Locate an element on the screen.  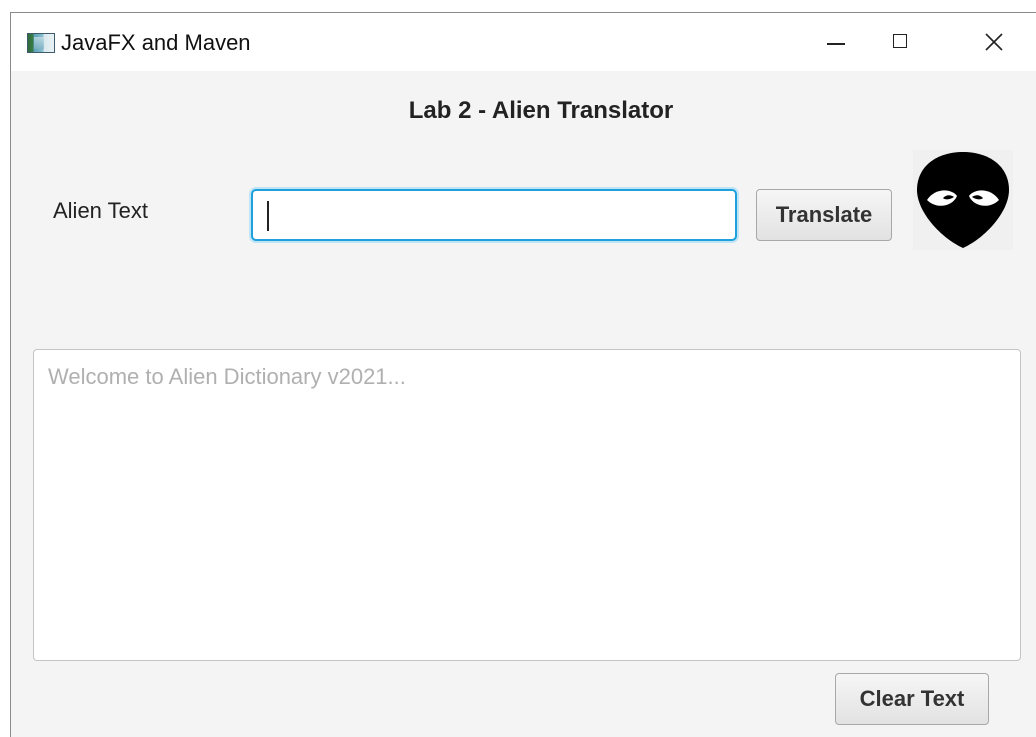
close-icon is located at coordinates (994, 42).